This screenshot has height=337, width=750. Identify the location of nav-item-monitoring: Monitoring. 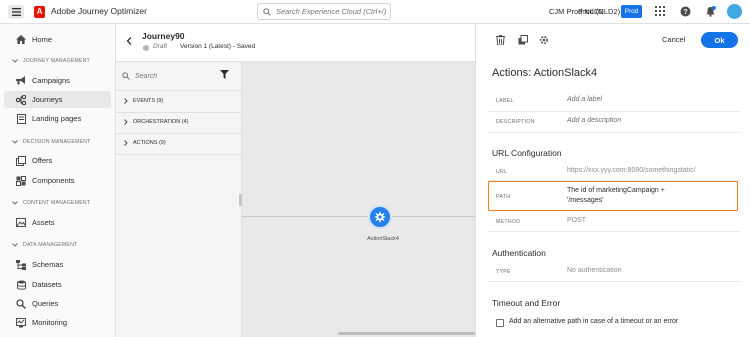
(57, 322).